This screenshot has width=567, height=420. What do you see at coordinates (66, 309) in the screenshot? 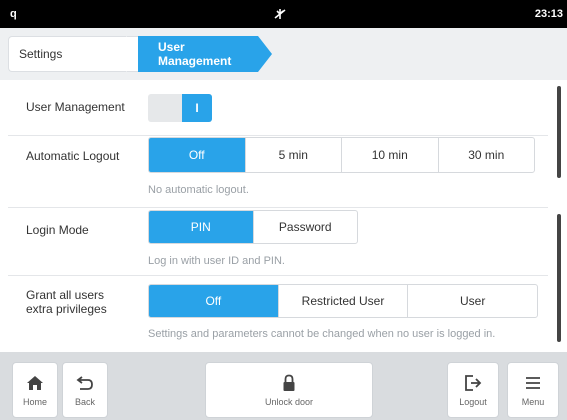
I see `grant-label-line2: extra privileges` at bounding box center [66, 309].